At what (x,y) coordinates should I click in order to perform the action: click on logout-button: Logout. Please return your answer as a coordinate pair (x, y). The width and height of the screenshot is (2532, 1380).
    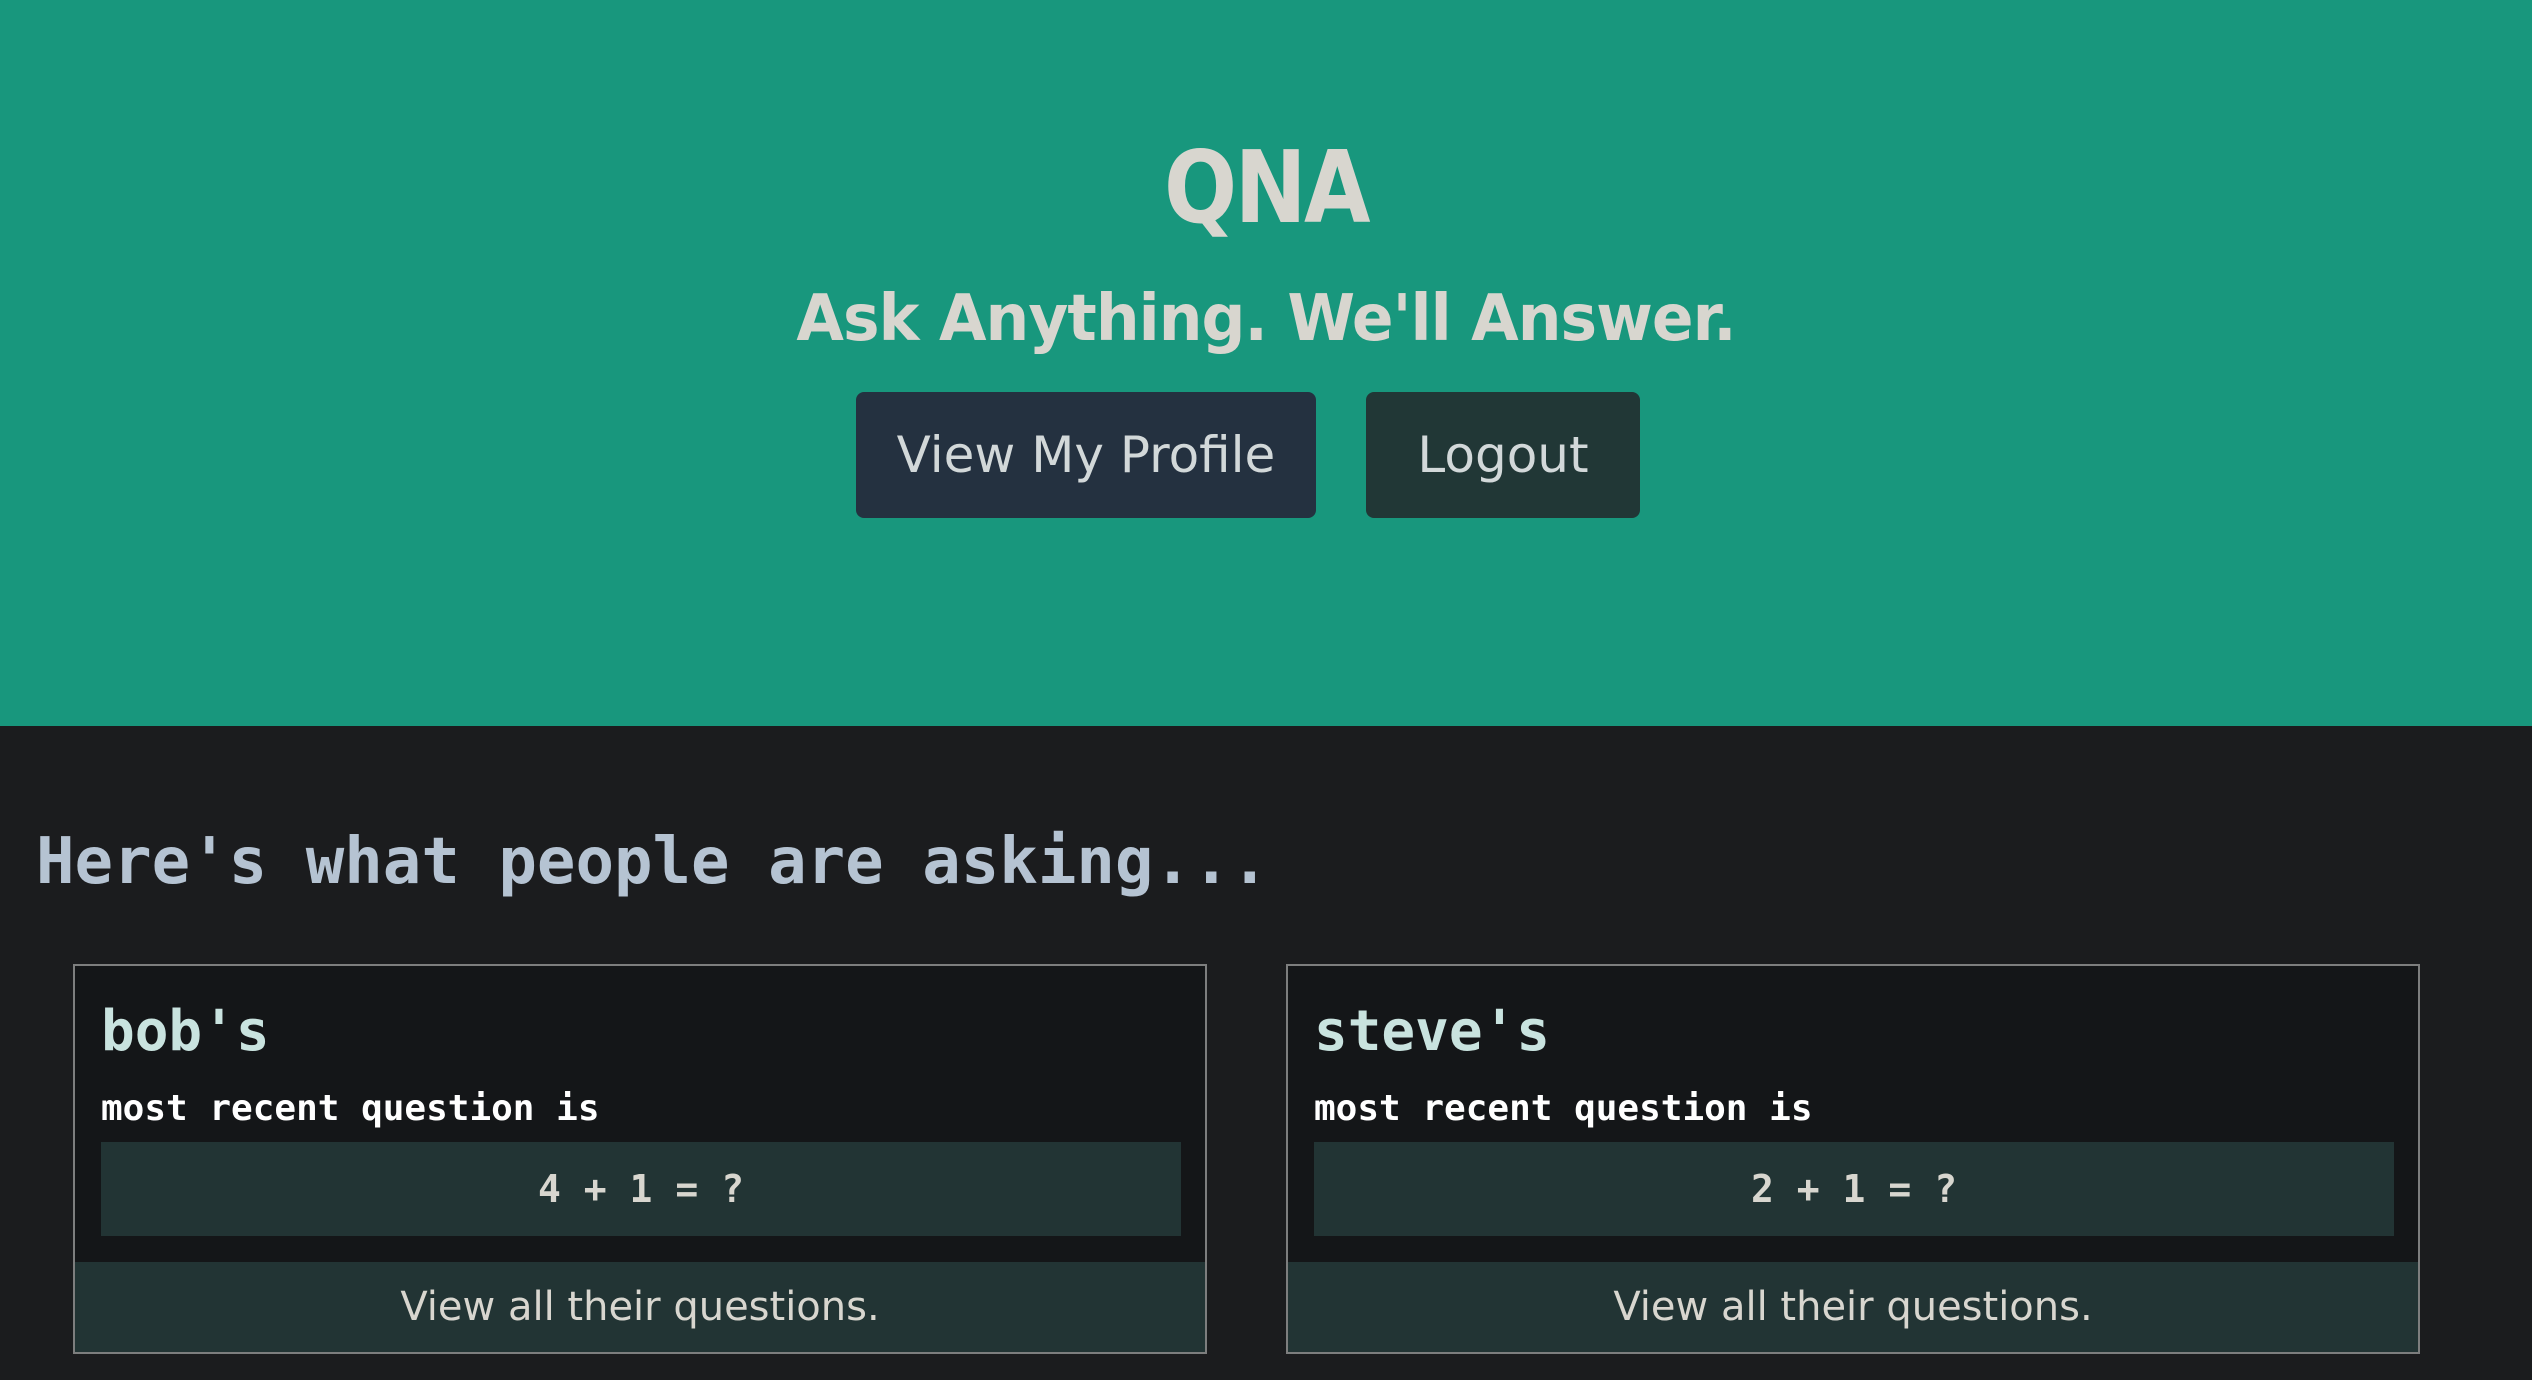
    Looking at the image, I should click on (1503, 455).